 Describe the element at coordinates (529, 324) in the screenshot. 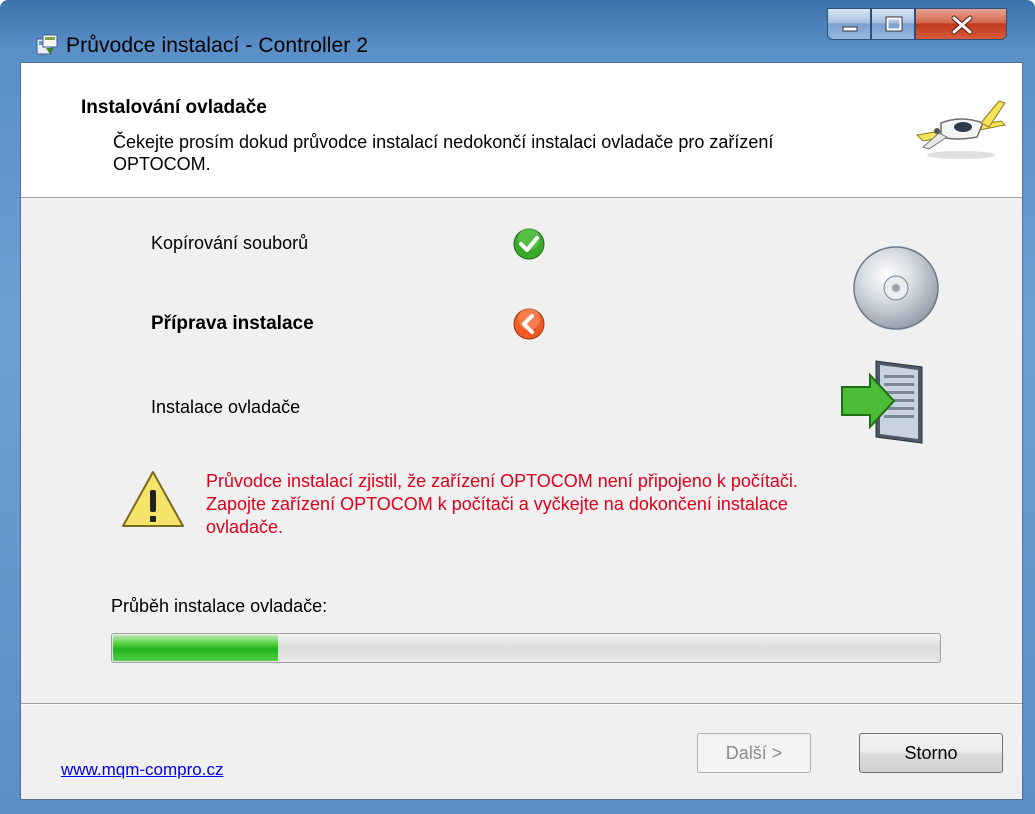

I see `orange-arrow-left-icon` at that location.